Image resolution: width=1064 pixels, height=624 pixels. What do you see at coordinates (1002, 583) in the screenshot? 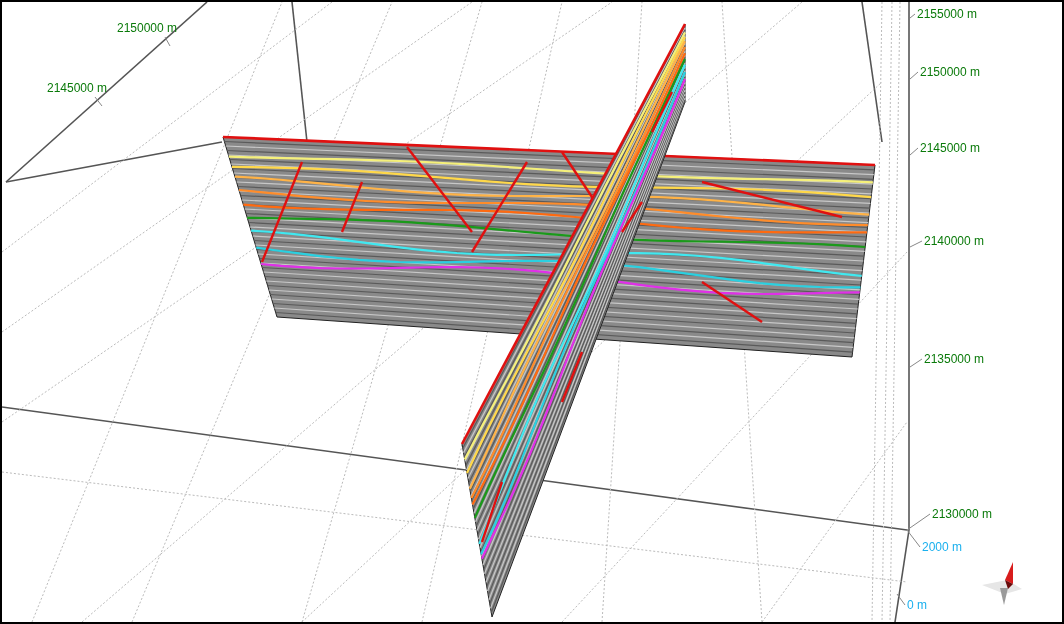
I see `north-arrow-icon` at bounding box center [1002, 583].